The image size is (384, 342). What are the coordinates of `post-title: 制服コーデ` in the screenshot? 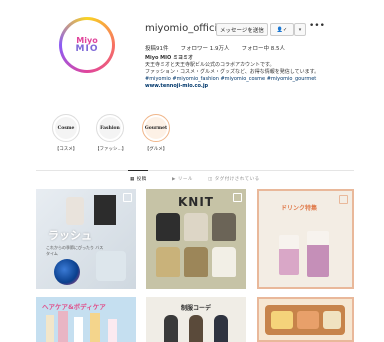 It's located at (195, 308).